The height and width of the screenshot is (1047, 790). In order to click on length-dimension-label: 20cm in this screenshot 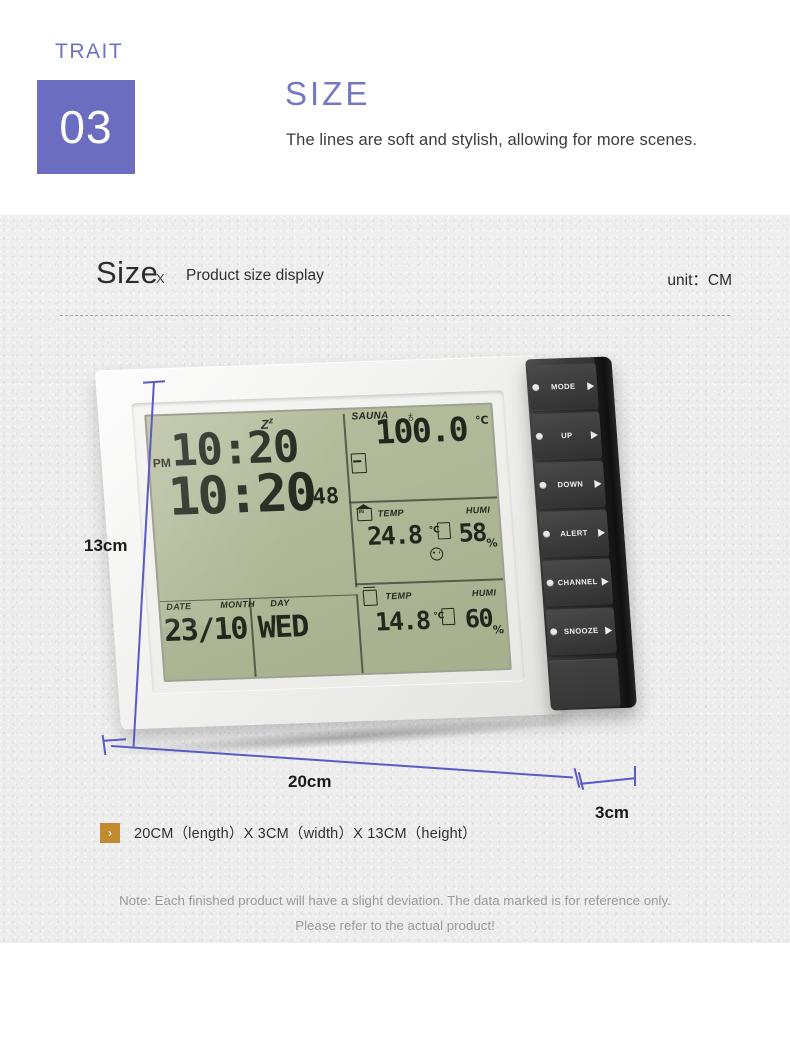, I will do `click(310, 781)`.